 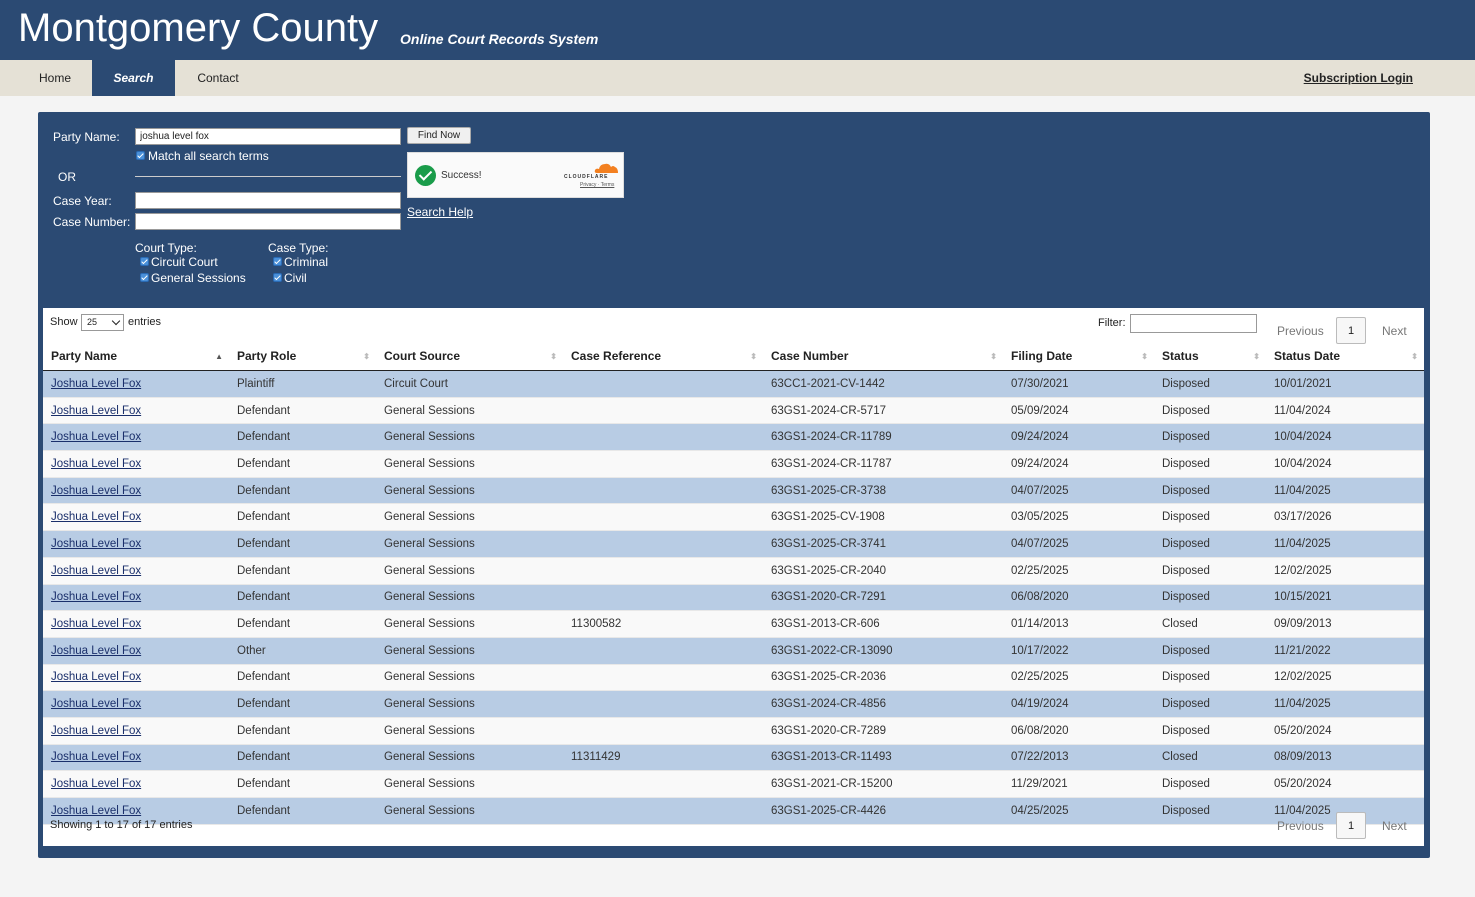 I want to click on status-cell: Closed, so click(x=1210, y=624).